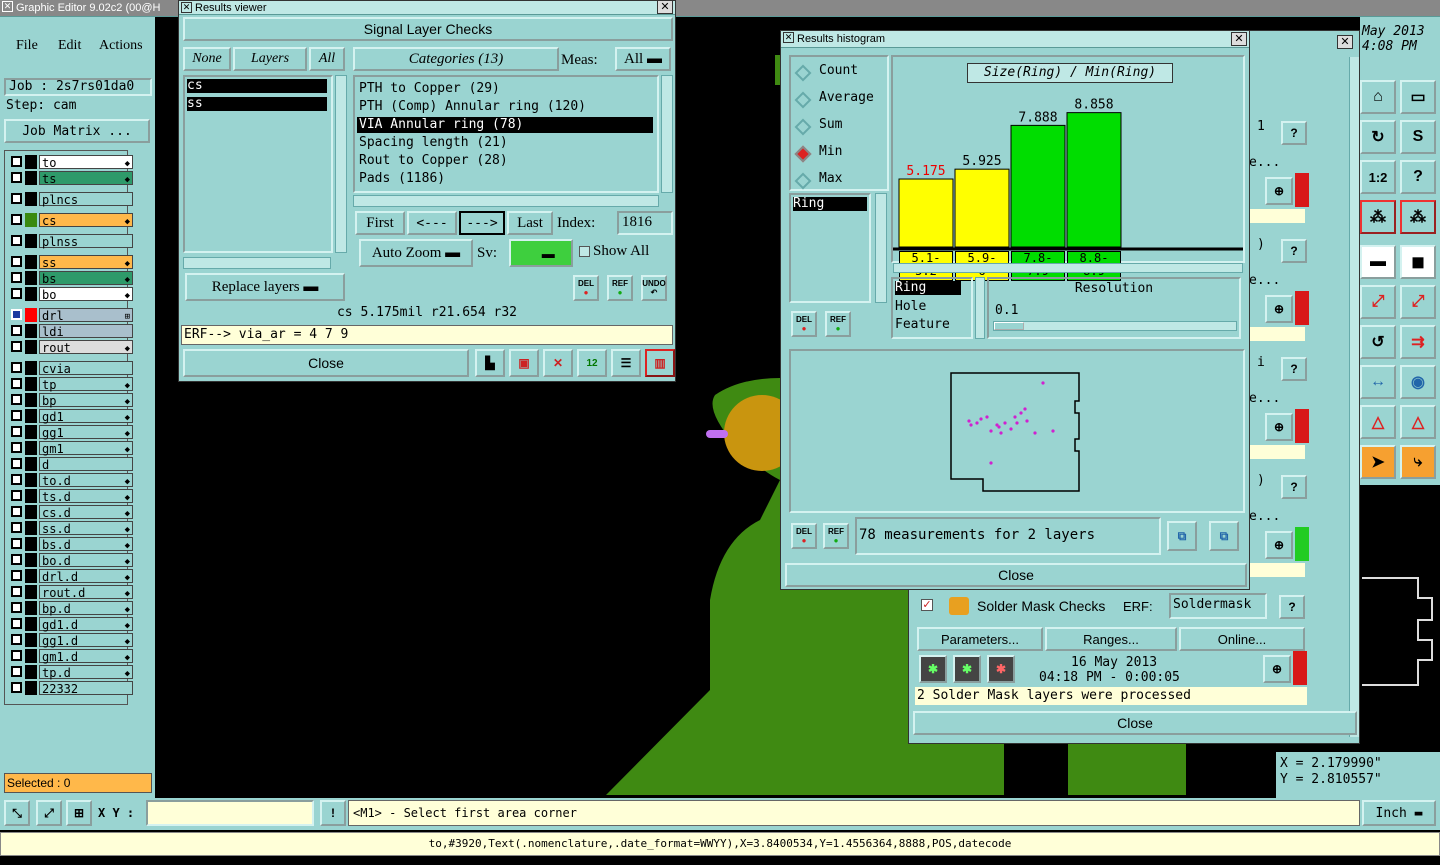  I want to click on layer-row-ss: ss ◆, so click(70, 262).